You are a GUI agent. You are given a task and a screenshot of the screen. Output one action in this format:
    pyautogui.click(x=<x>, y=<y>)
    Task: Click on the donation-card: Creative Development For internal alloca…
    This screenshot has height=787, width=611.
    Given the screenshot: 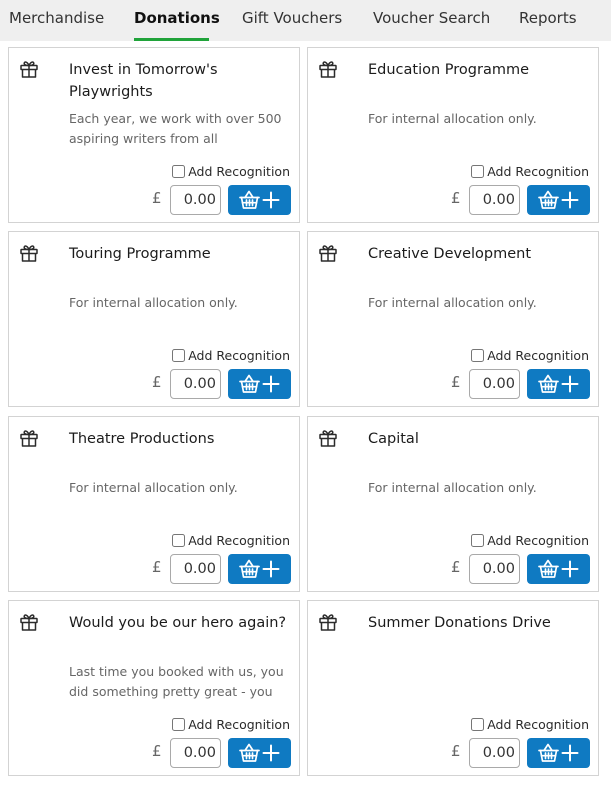 What is the action you would take?
    pyautogui.click(x=453, y=319)
    